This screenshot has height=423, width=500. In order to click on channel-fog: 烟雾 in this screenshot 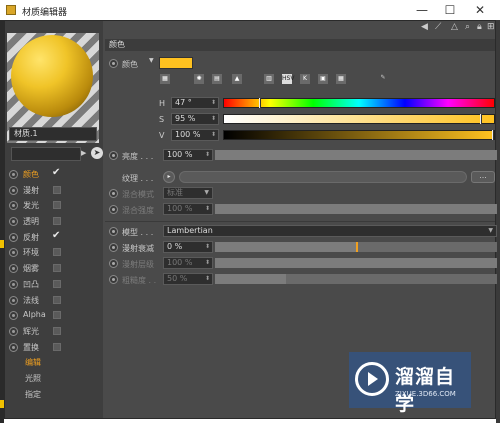, I will do `click(54, 269)`.